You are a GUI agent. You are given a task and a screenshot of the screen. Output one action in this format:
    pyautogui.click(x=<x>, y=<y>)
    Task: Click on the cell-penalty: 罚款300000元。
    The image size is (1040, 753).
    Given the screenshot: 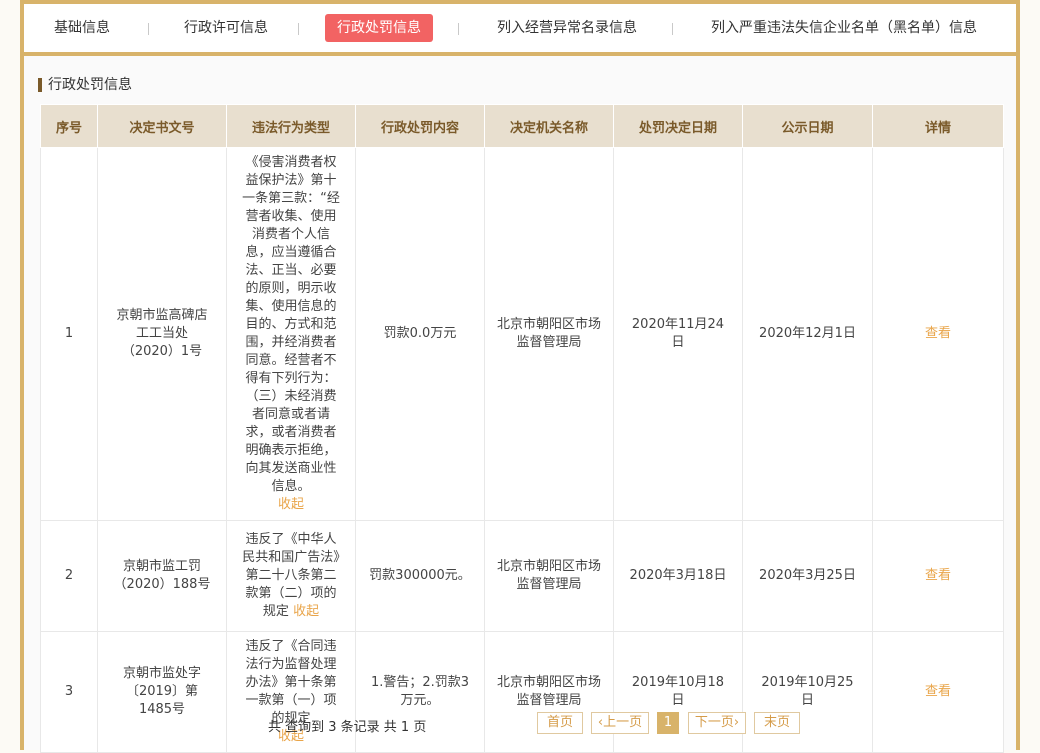 What is the action you would take?
    pyautogui.click(x=420, y=576)
    